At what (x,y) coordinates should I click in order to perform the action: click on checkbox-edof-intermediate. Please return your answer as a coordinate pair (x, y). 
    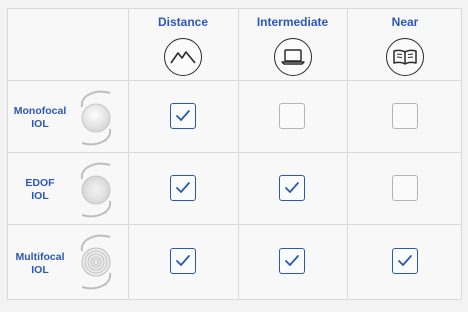
    Looking at the image, I should click on (292, 188).